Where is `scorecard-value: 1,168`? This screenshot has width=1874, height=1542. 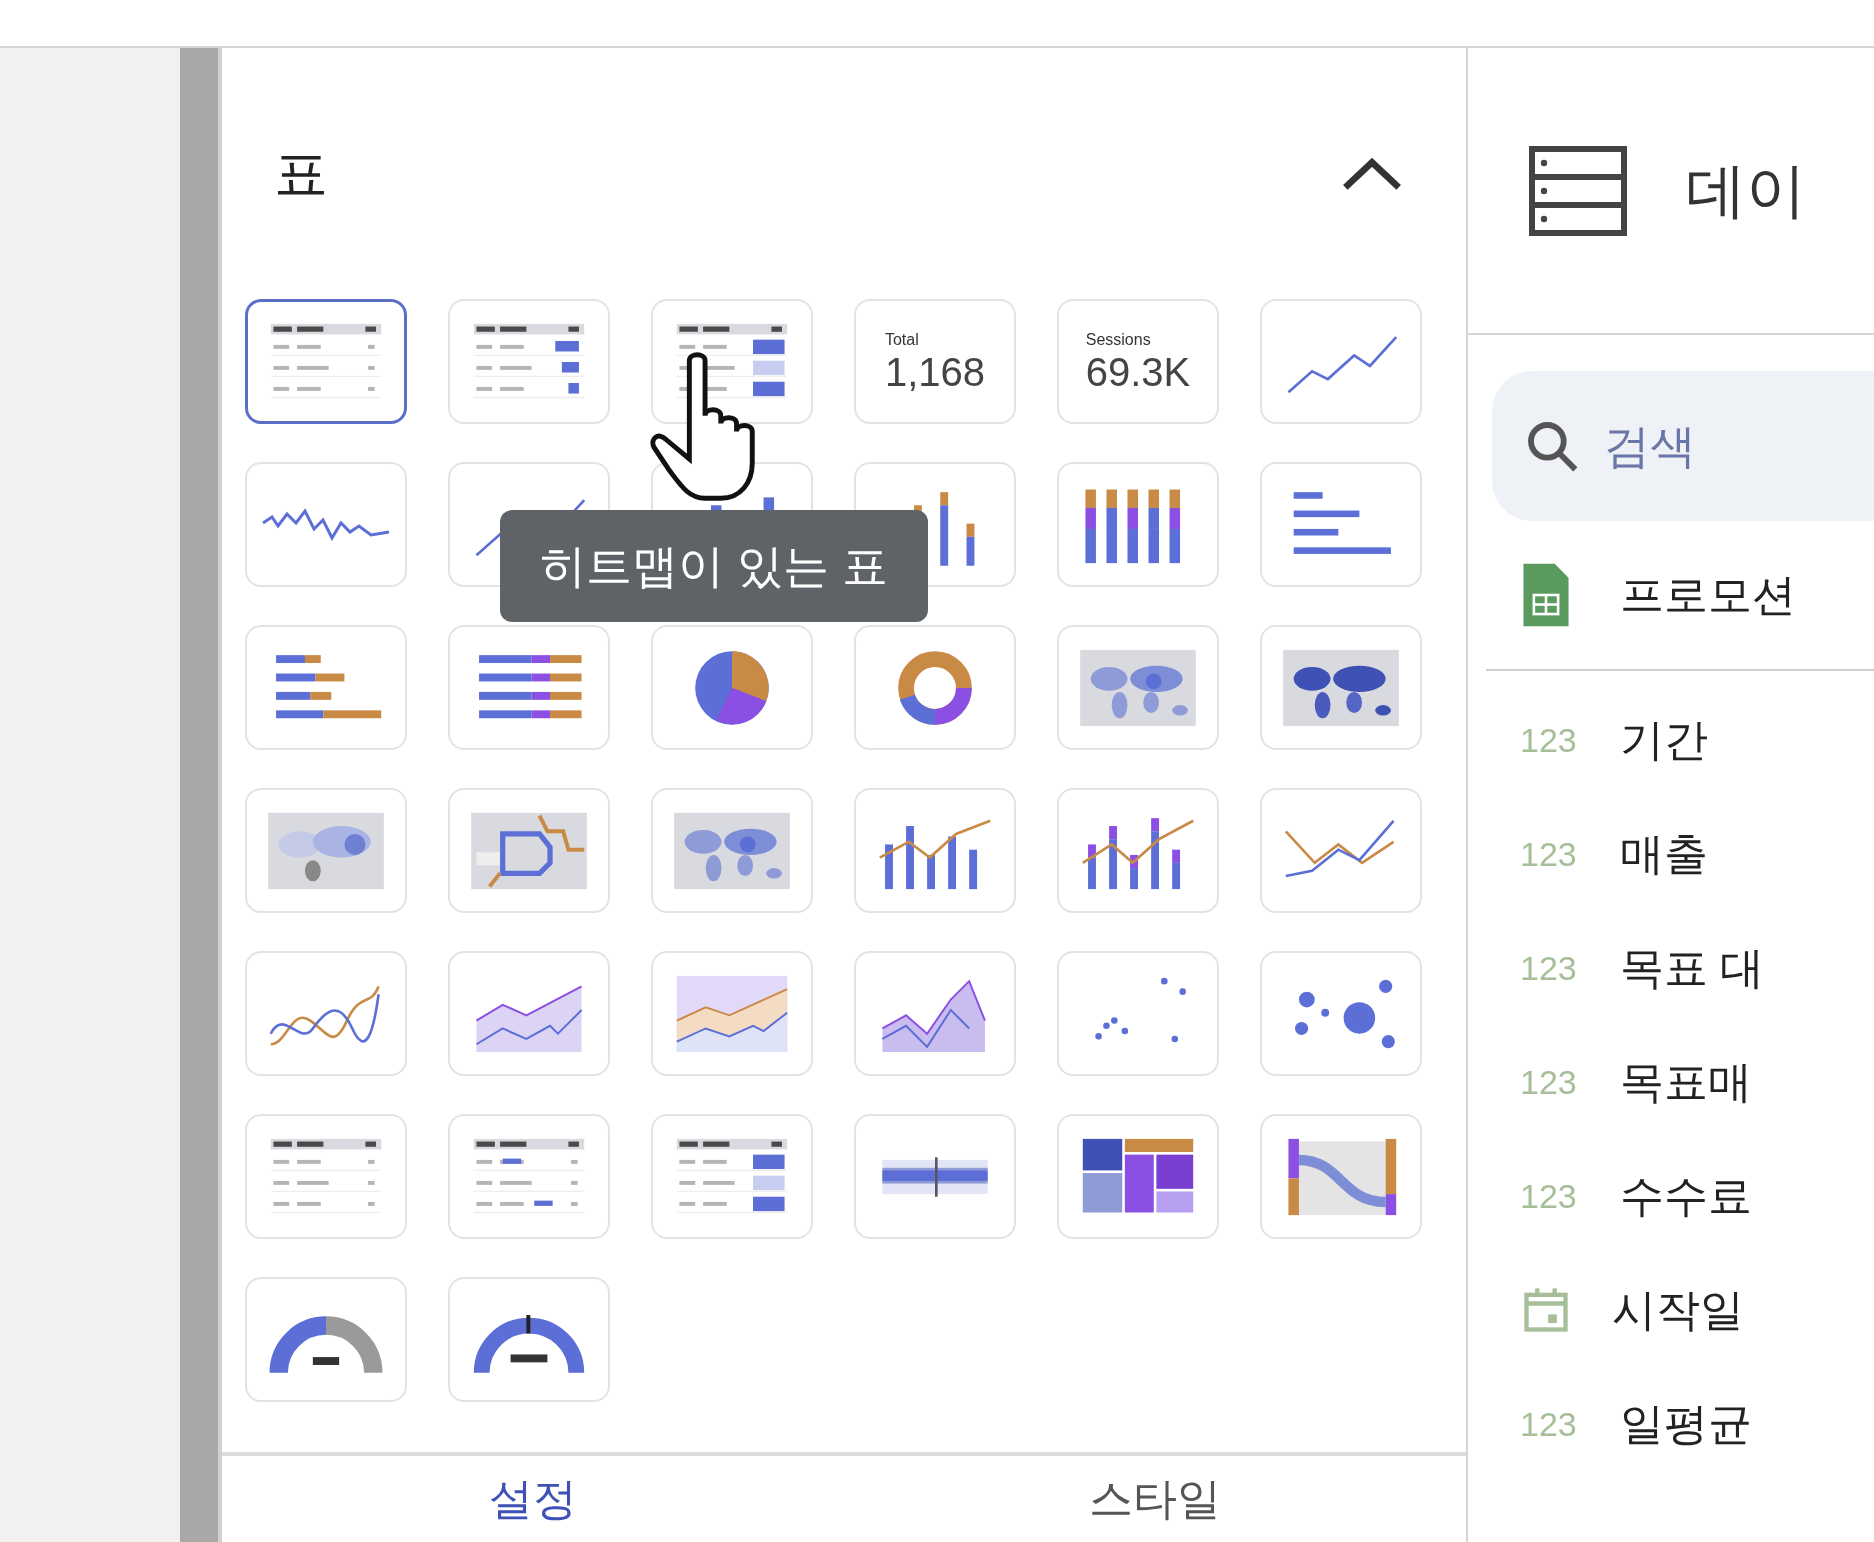 scorecard-value: 1,168 is located at coordinates (935, 371).